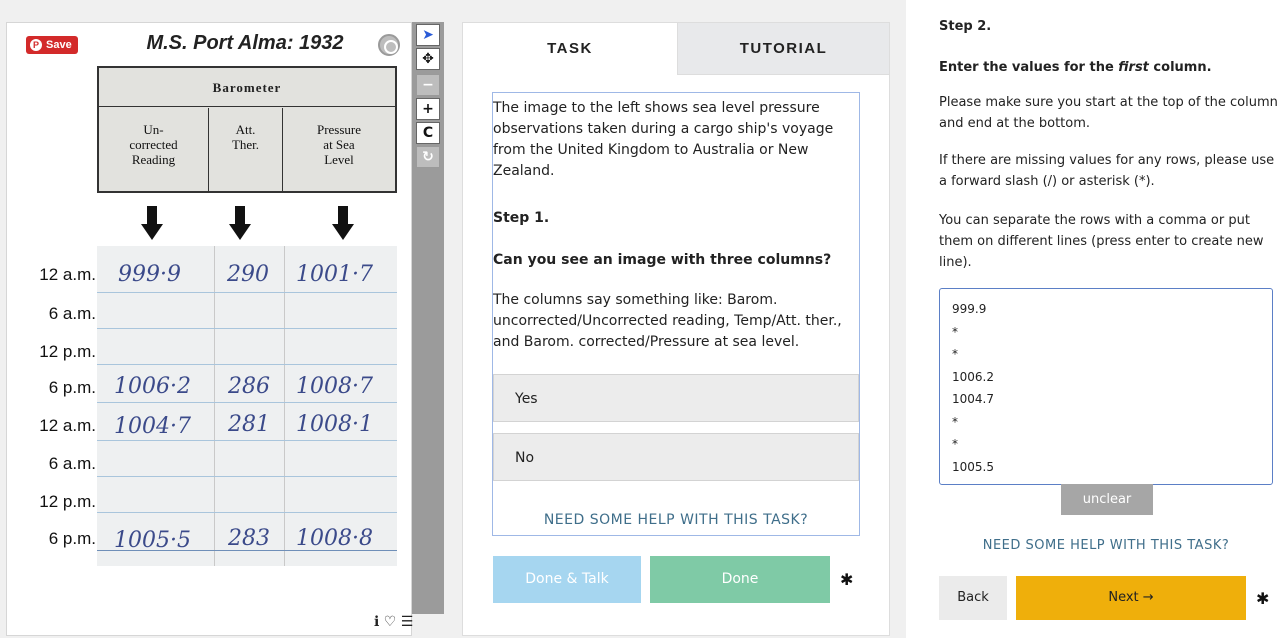 Image resolution: width=1286 pixels, height=638 pixels. Describe the element at coordinates (249, 424) in the screenshot. I see `handwritten-value: 281` at that location.